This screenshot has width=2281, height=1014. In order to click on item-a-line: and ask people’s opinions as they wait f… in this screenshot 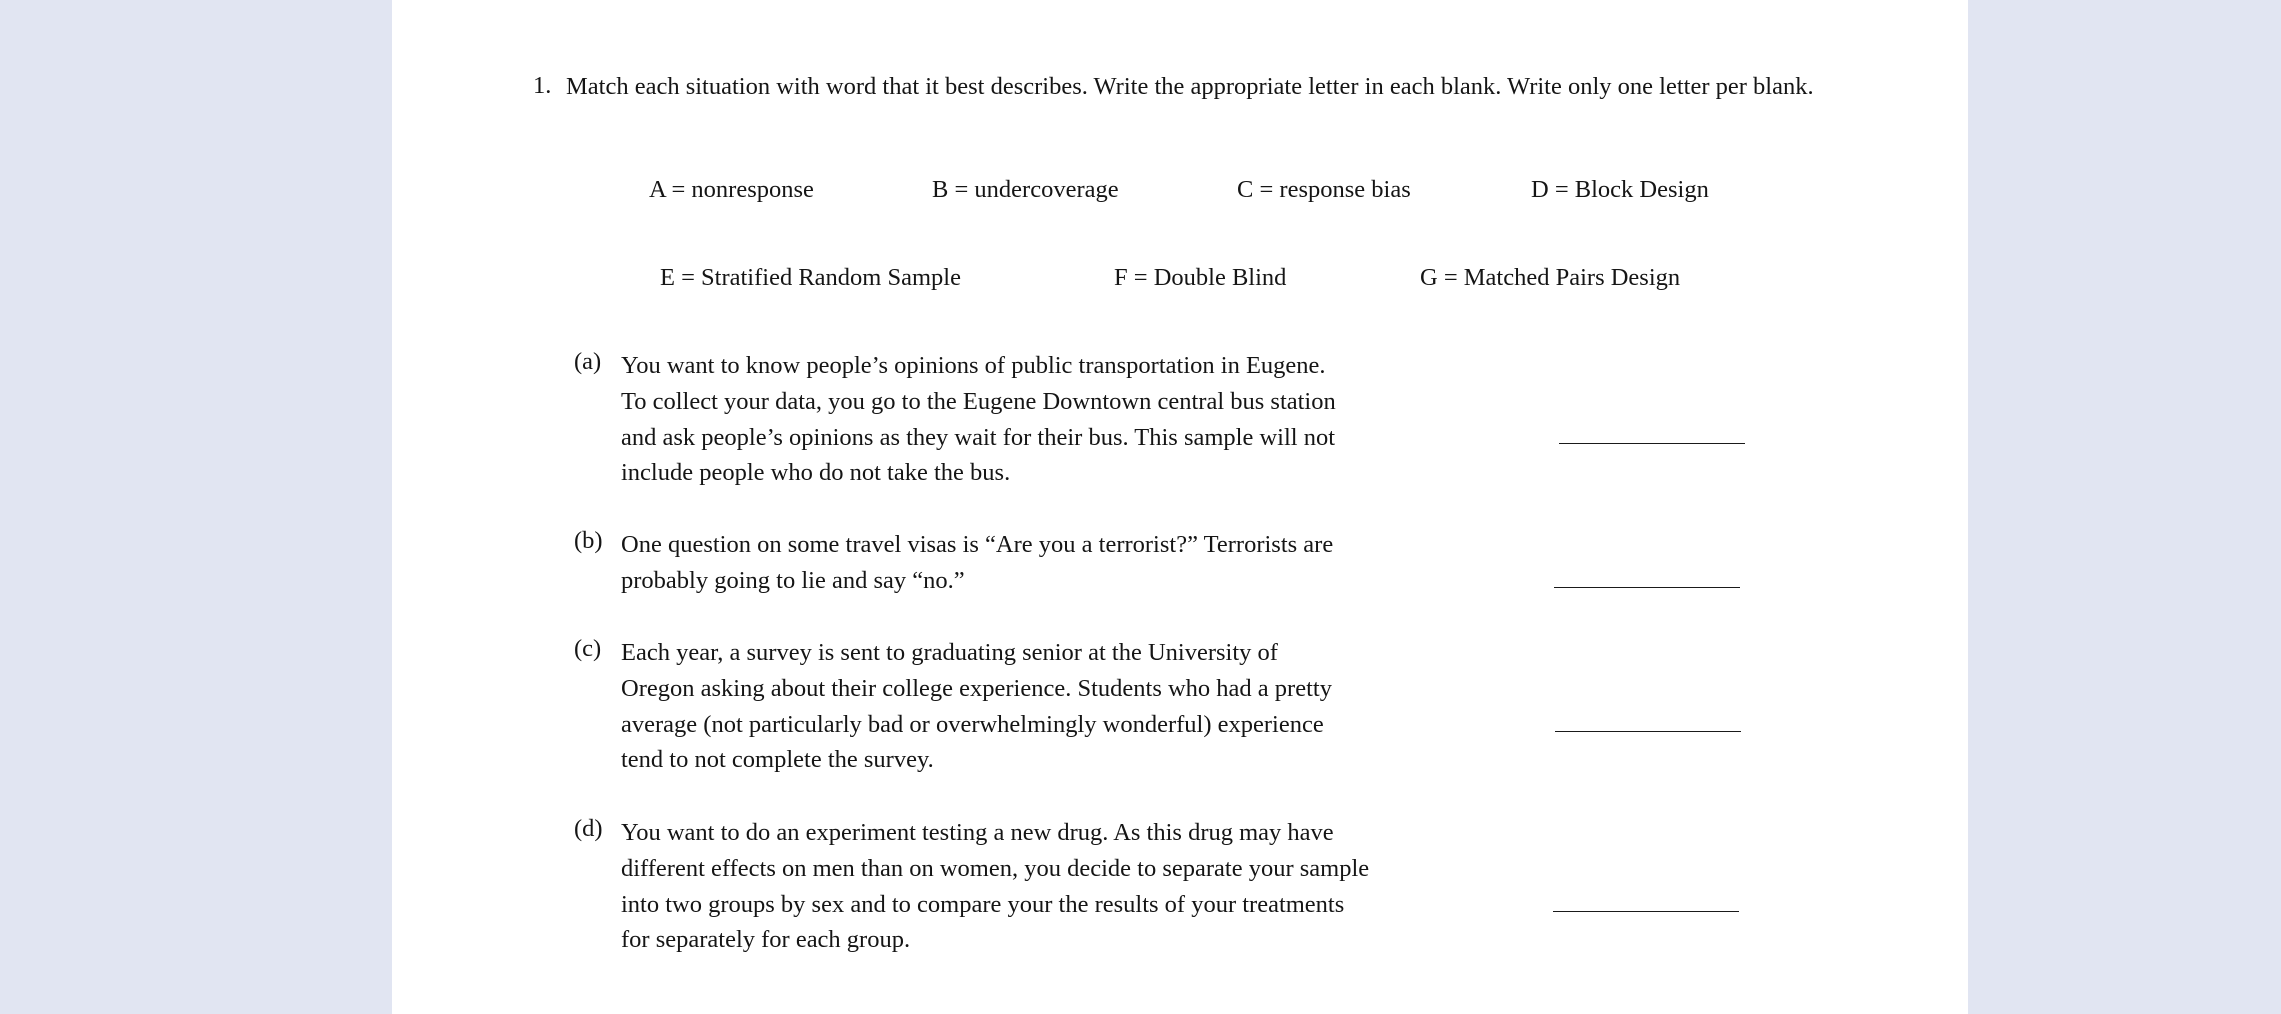, I will do `click(978, 437)`.